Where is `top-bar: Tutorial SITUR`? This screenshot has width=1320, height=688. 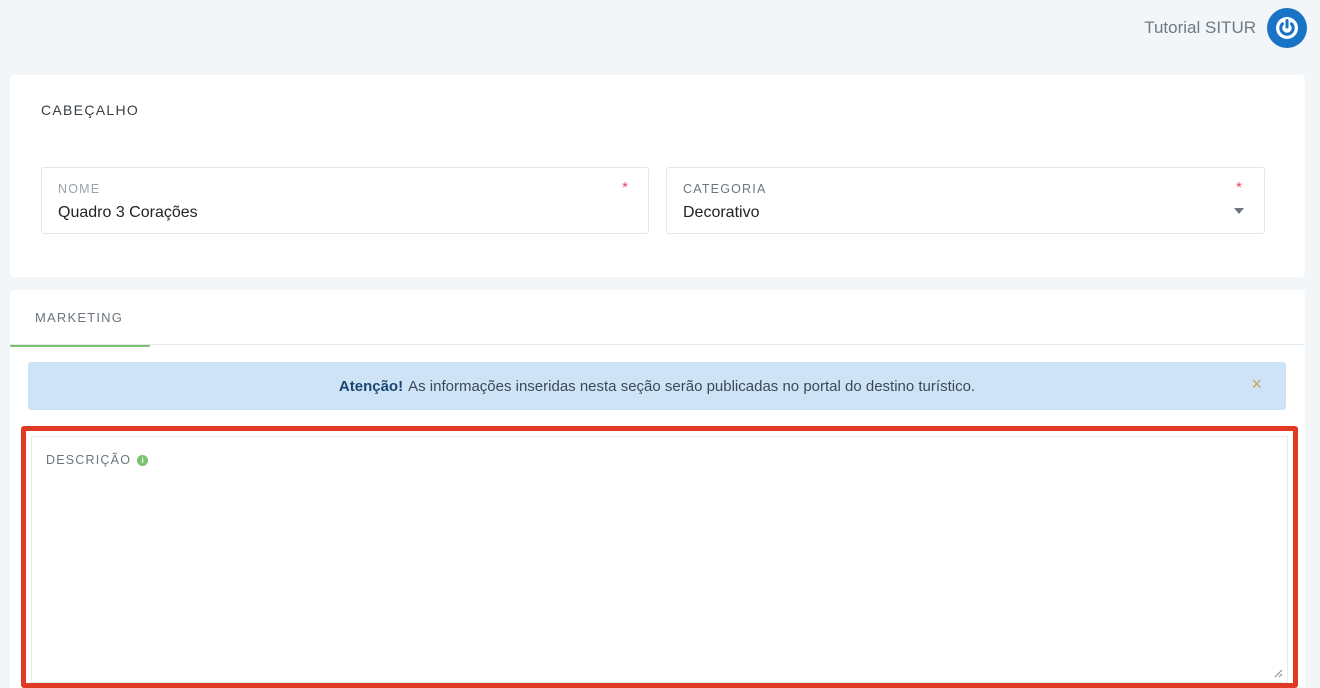 top-bar: Tutorial SITUR is located at coordinates (660, 30).